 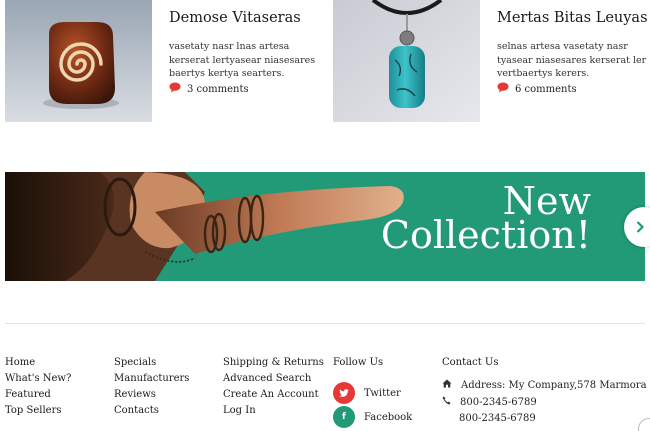 What do you see at coordinates (273, 411) in the screenshot?
I see `footer-link-log-in: Log In` at bounding box center [273, 411].